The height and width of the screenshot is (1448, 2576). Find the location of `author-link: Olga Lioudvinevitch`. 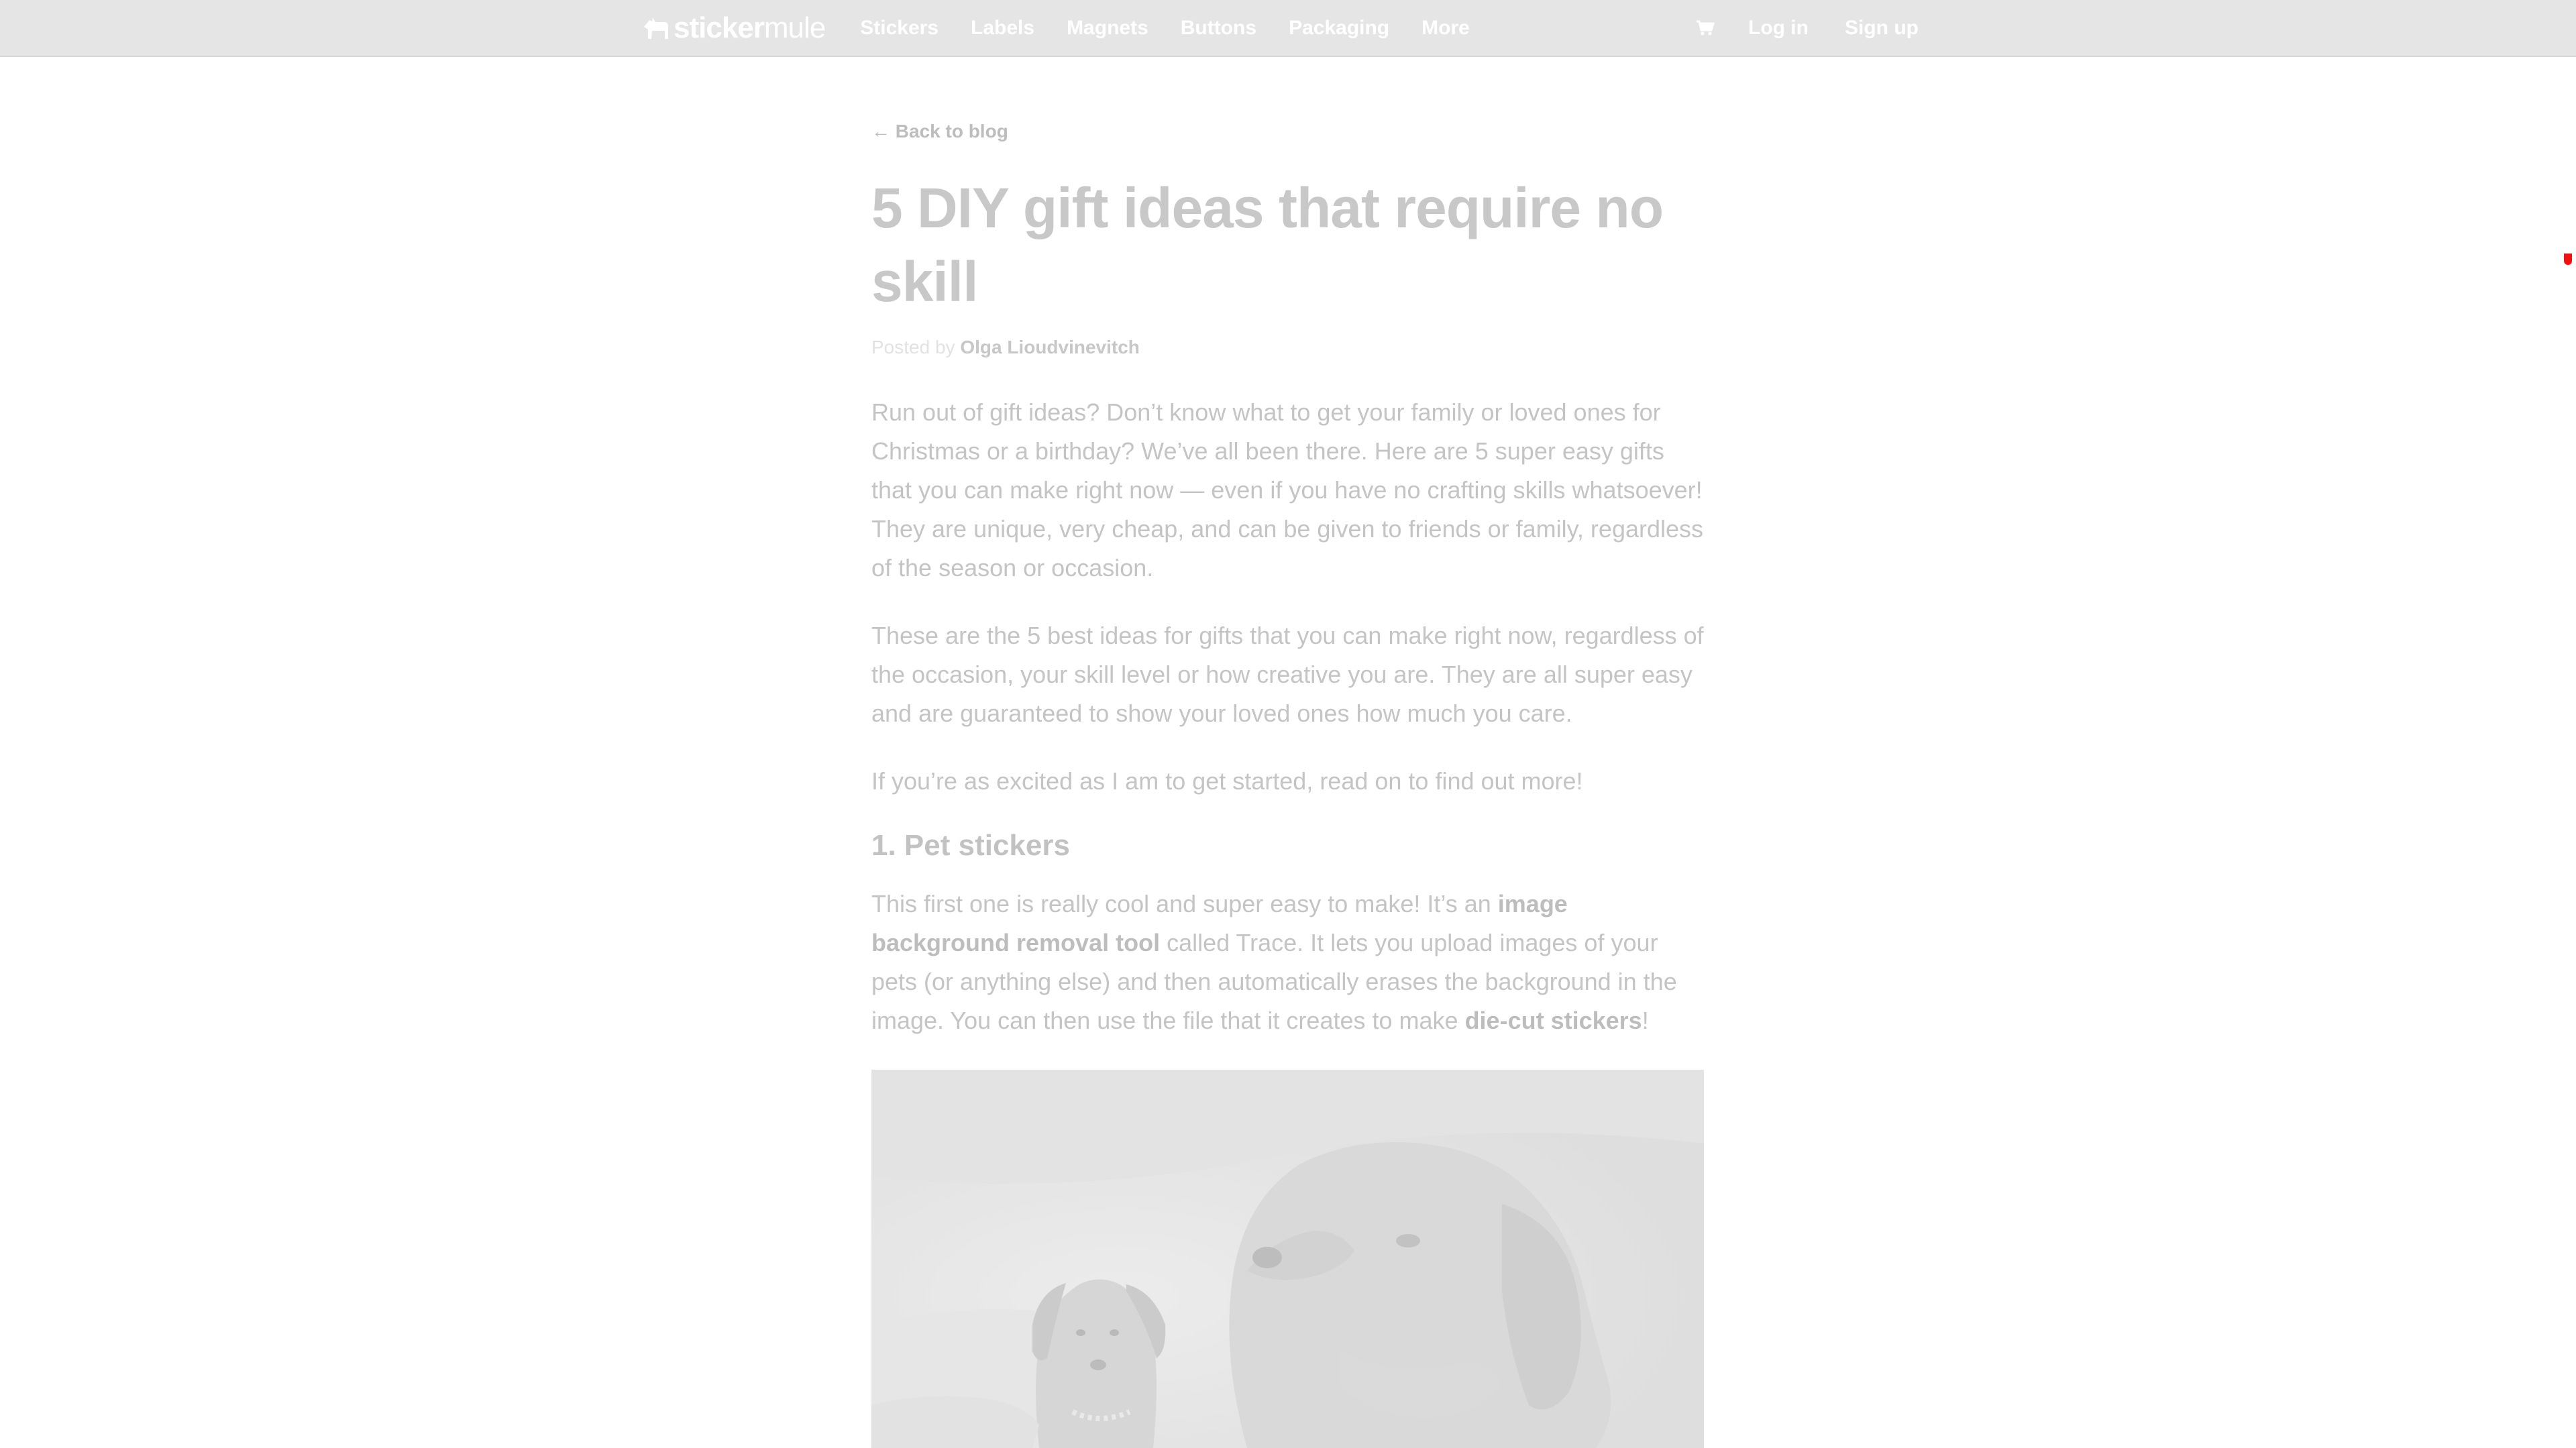

author-link: Olga Lioudvinevitch is located at coordinates (1050, 347).